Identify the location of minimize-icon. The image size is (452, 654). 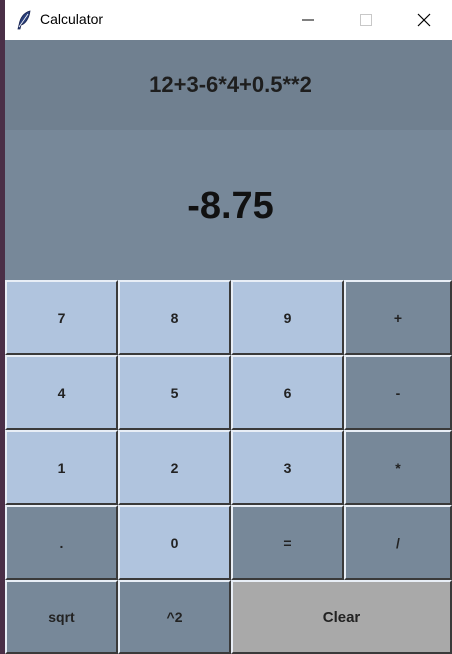
(308, 20).